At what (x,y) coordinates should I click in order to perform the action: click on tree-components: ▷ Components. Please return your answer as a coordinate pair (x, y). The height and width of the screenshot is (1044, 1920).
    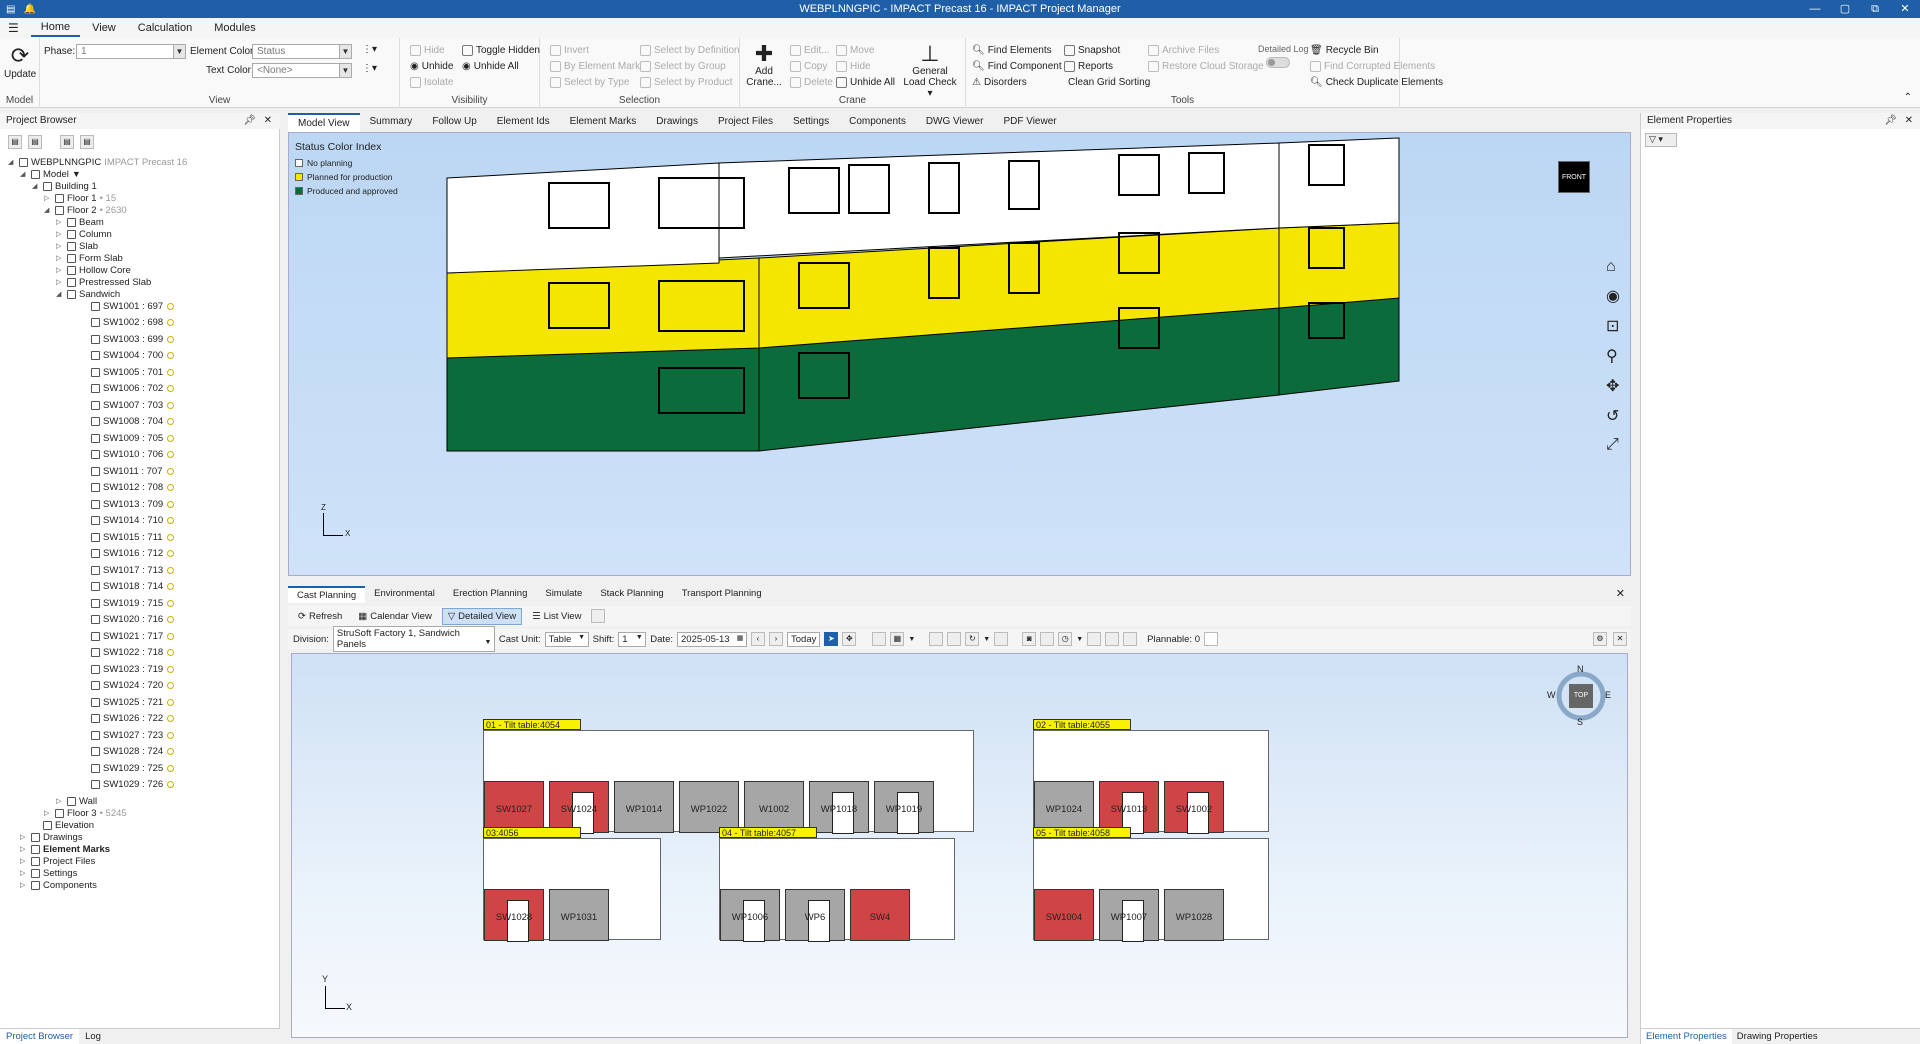
    Looking at the image, I should click on (58, 885).